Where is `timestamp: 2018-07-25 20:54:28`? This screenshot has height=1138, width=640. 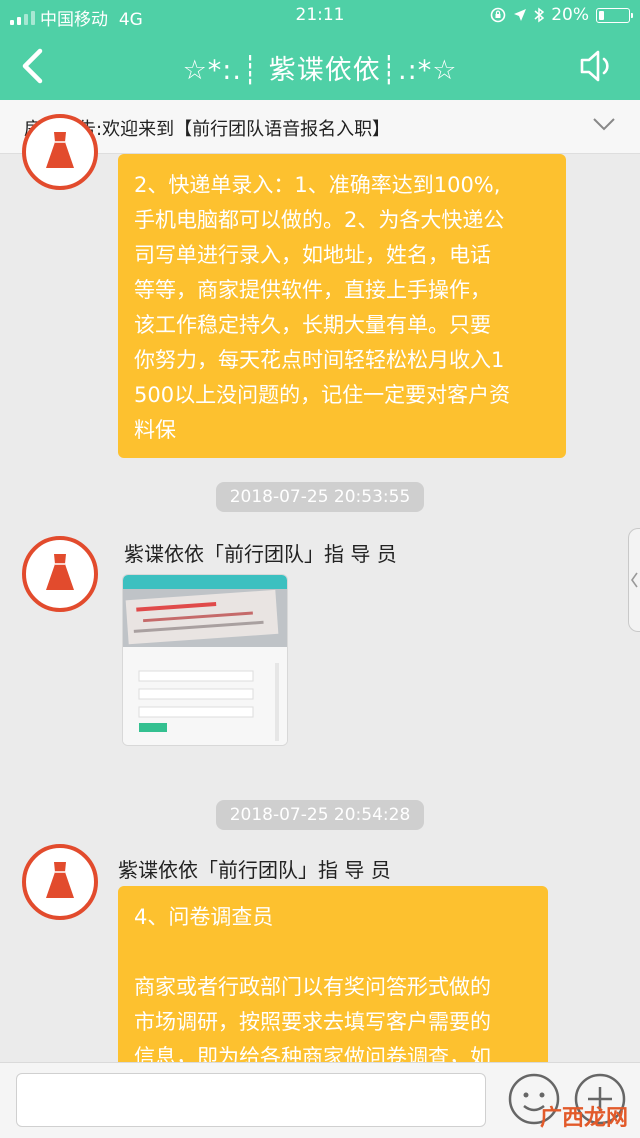
timestamp: 2018-07-25 20:54:28 is located at coordinates (320, 815).